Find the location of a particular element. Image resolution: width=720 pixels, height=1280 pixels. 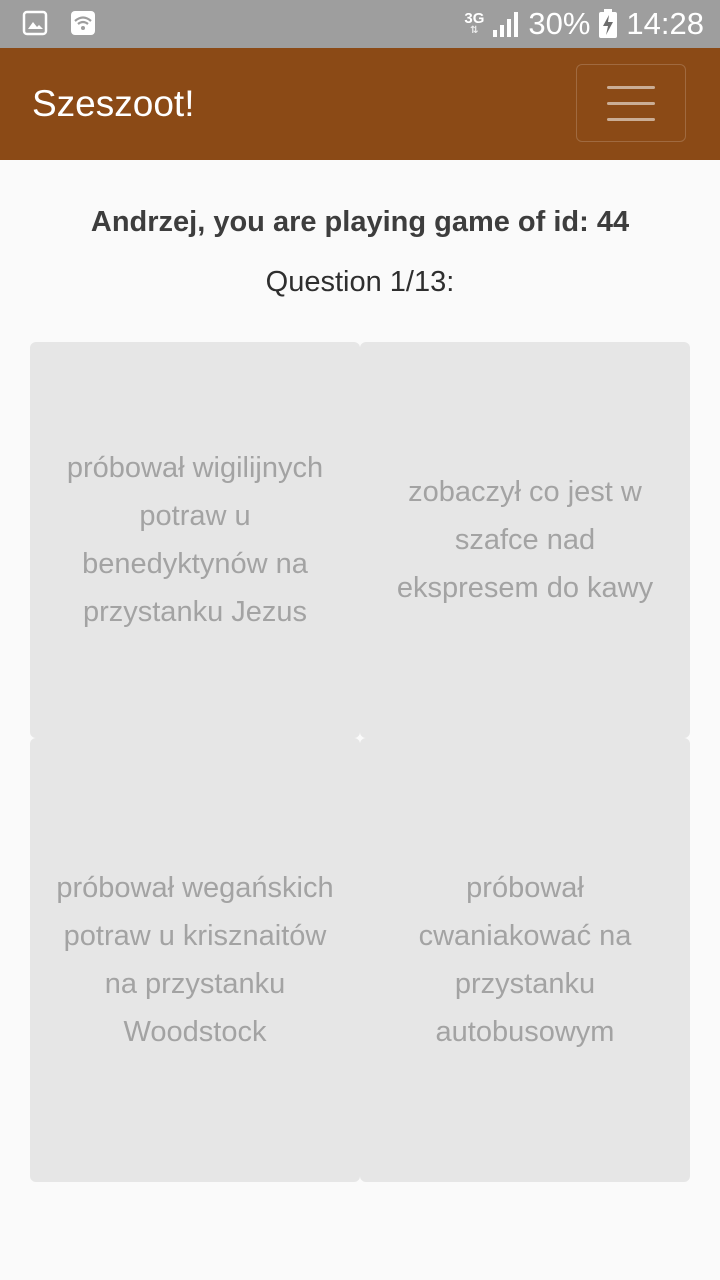

network-type-indicator: 3G ⇅ is located at coordinates (474, 23).